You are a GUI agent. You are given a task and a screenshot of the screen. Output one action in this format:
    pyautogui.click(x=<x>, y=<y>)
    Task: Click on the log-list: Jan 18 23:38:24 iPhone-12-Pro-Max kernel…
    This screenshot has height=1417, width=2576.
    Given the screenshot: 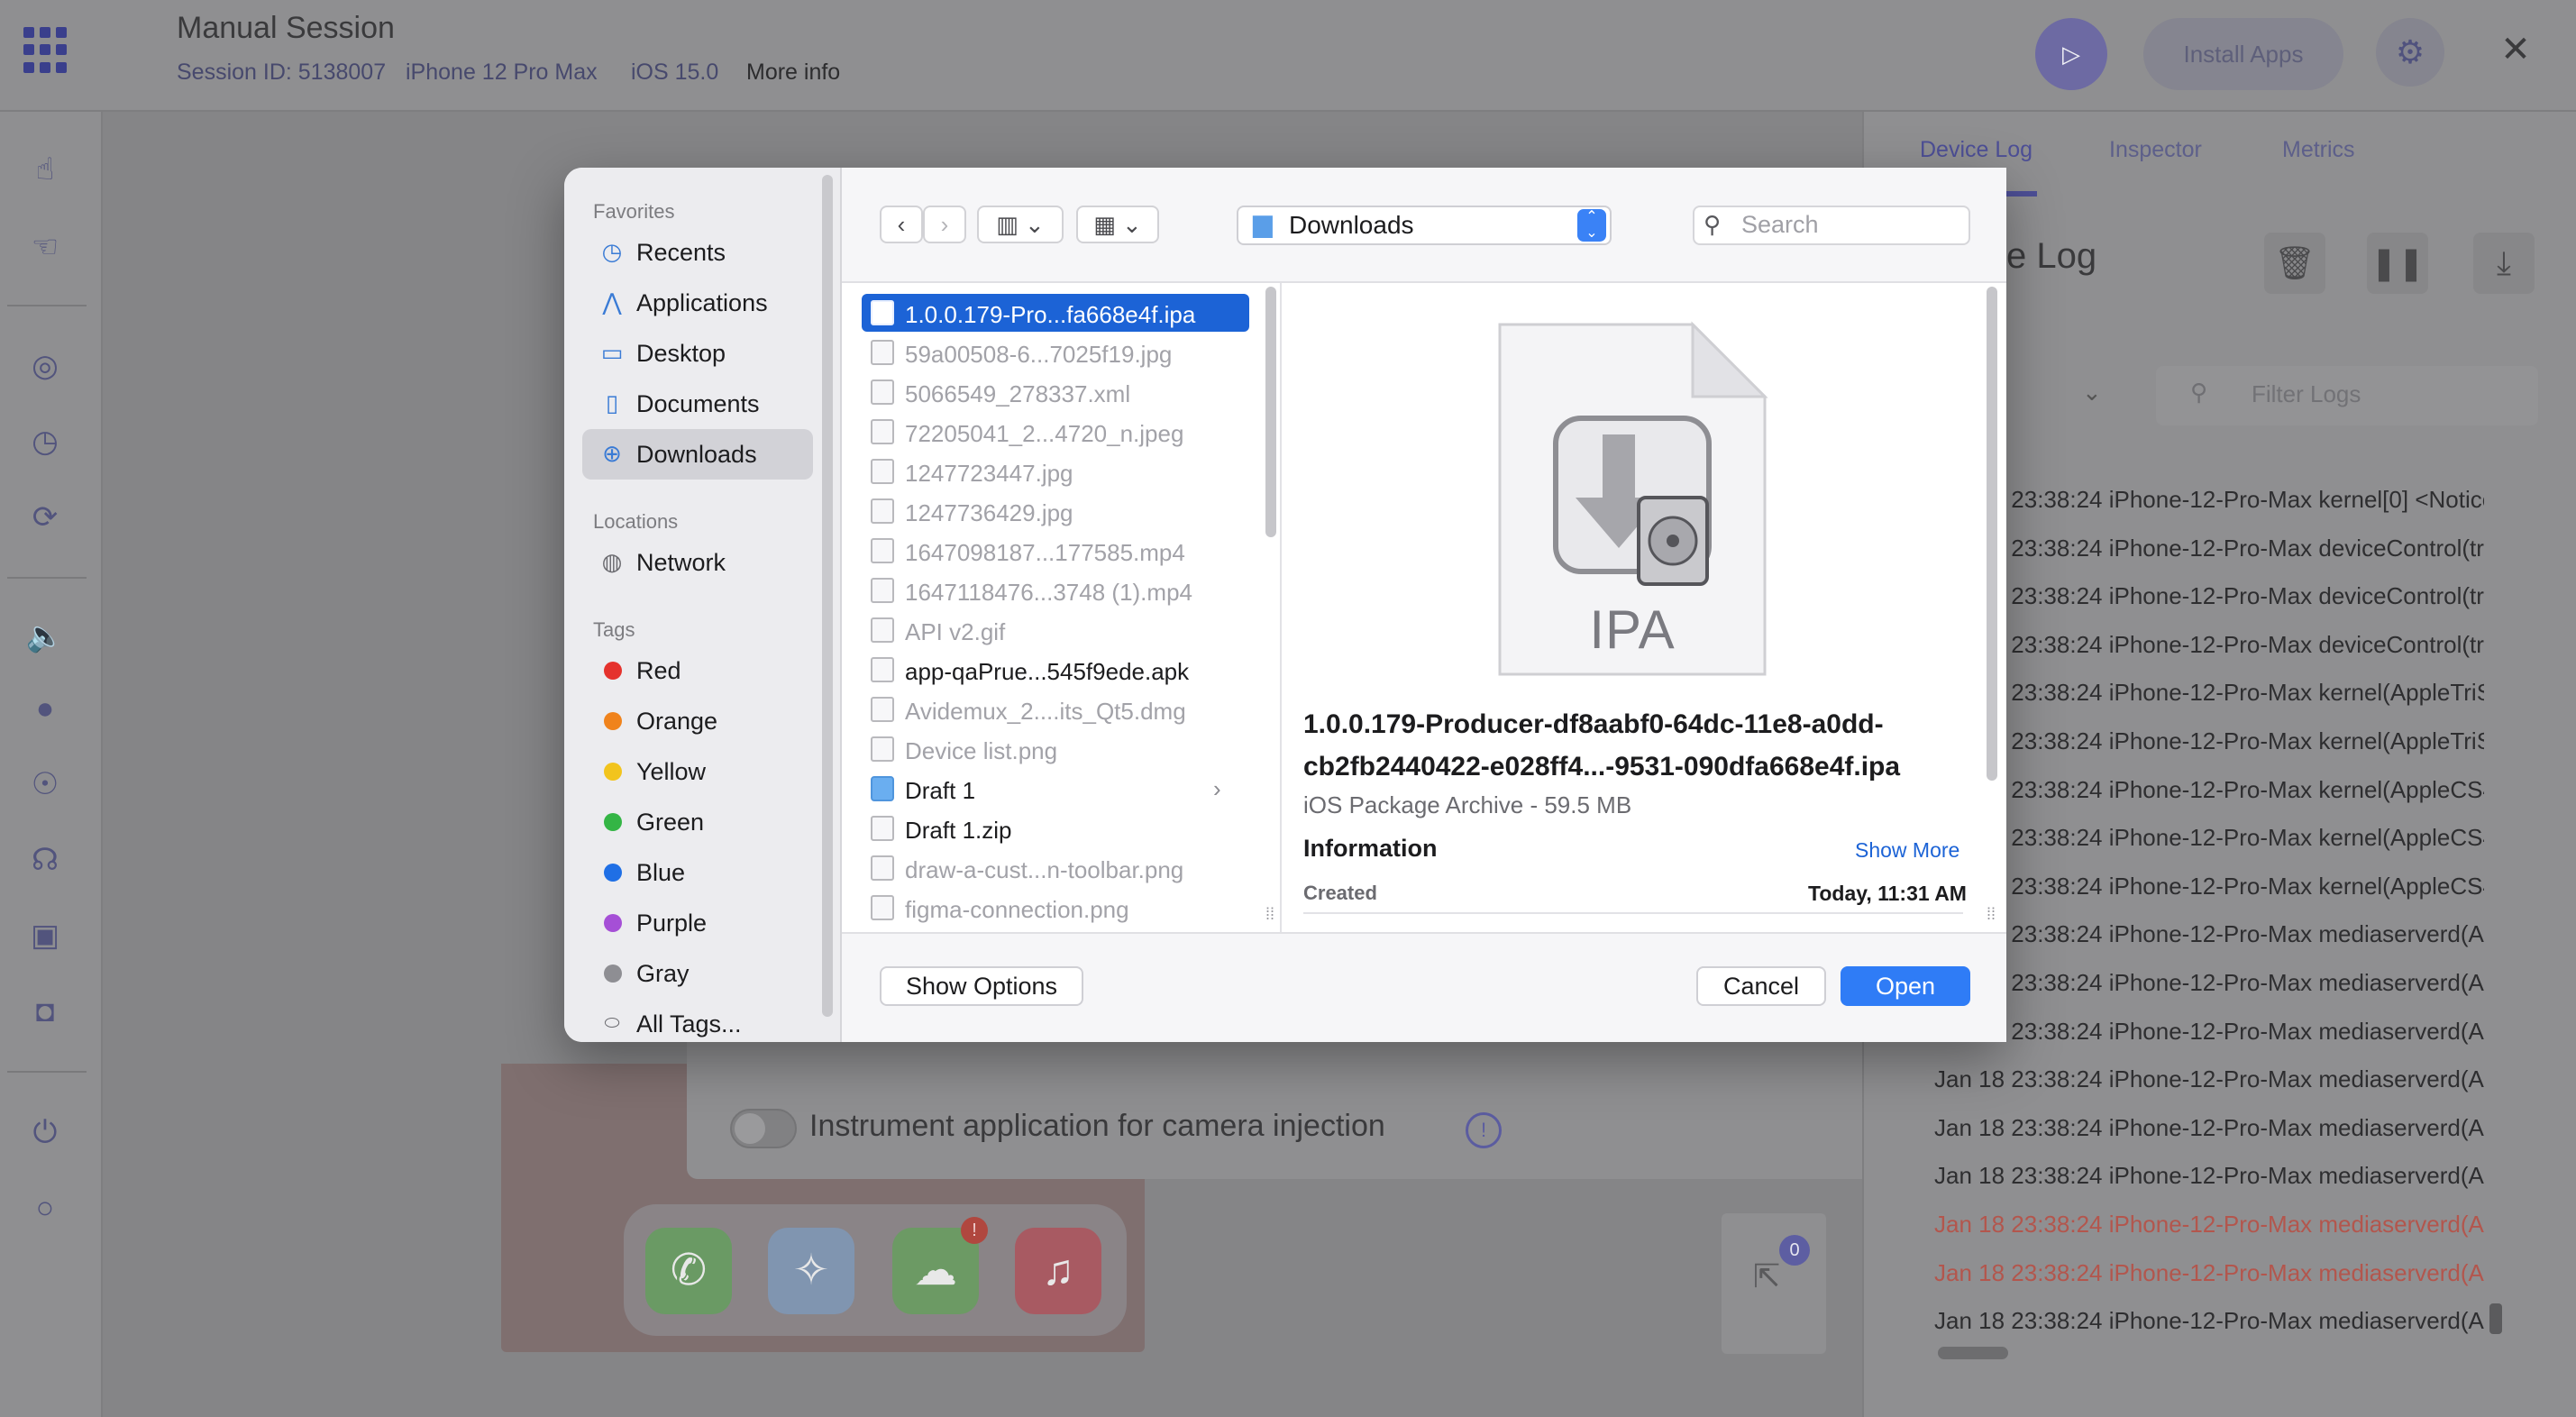 What is the action you would take?
    pyautogui.click(x=2209, y=913)
    